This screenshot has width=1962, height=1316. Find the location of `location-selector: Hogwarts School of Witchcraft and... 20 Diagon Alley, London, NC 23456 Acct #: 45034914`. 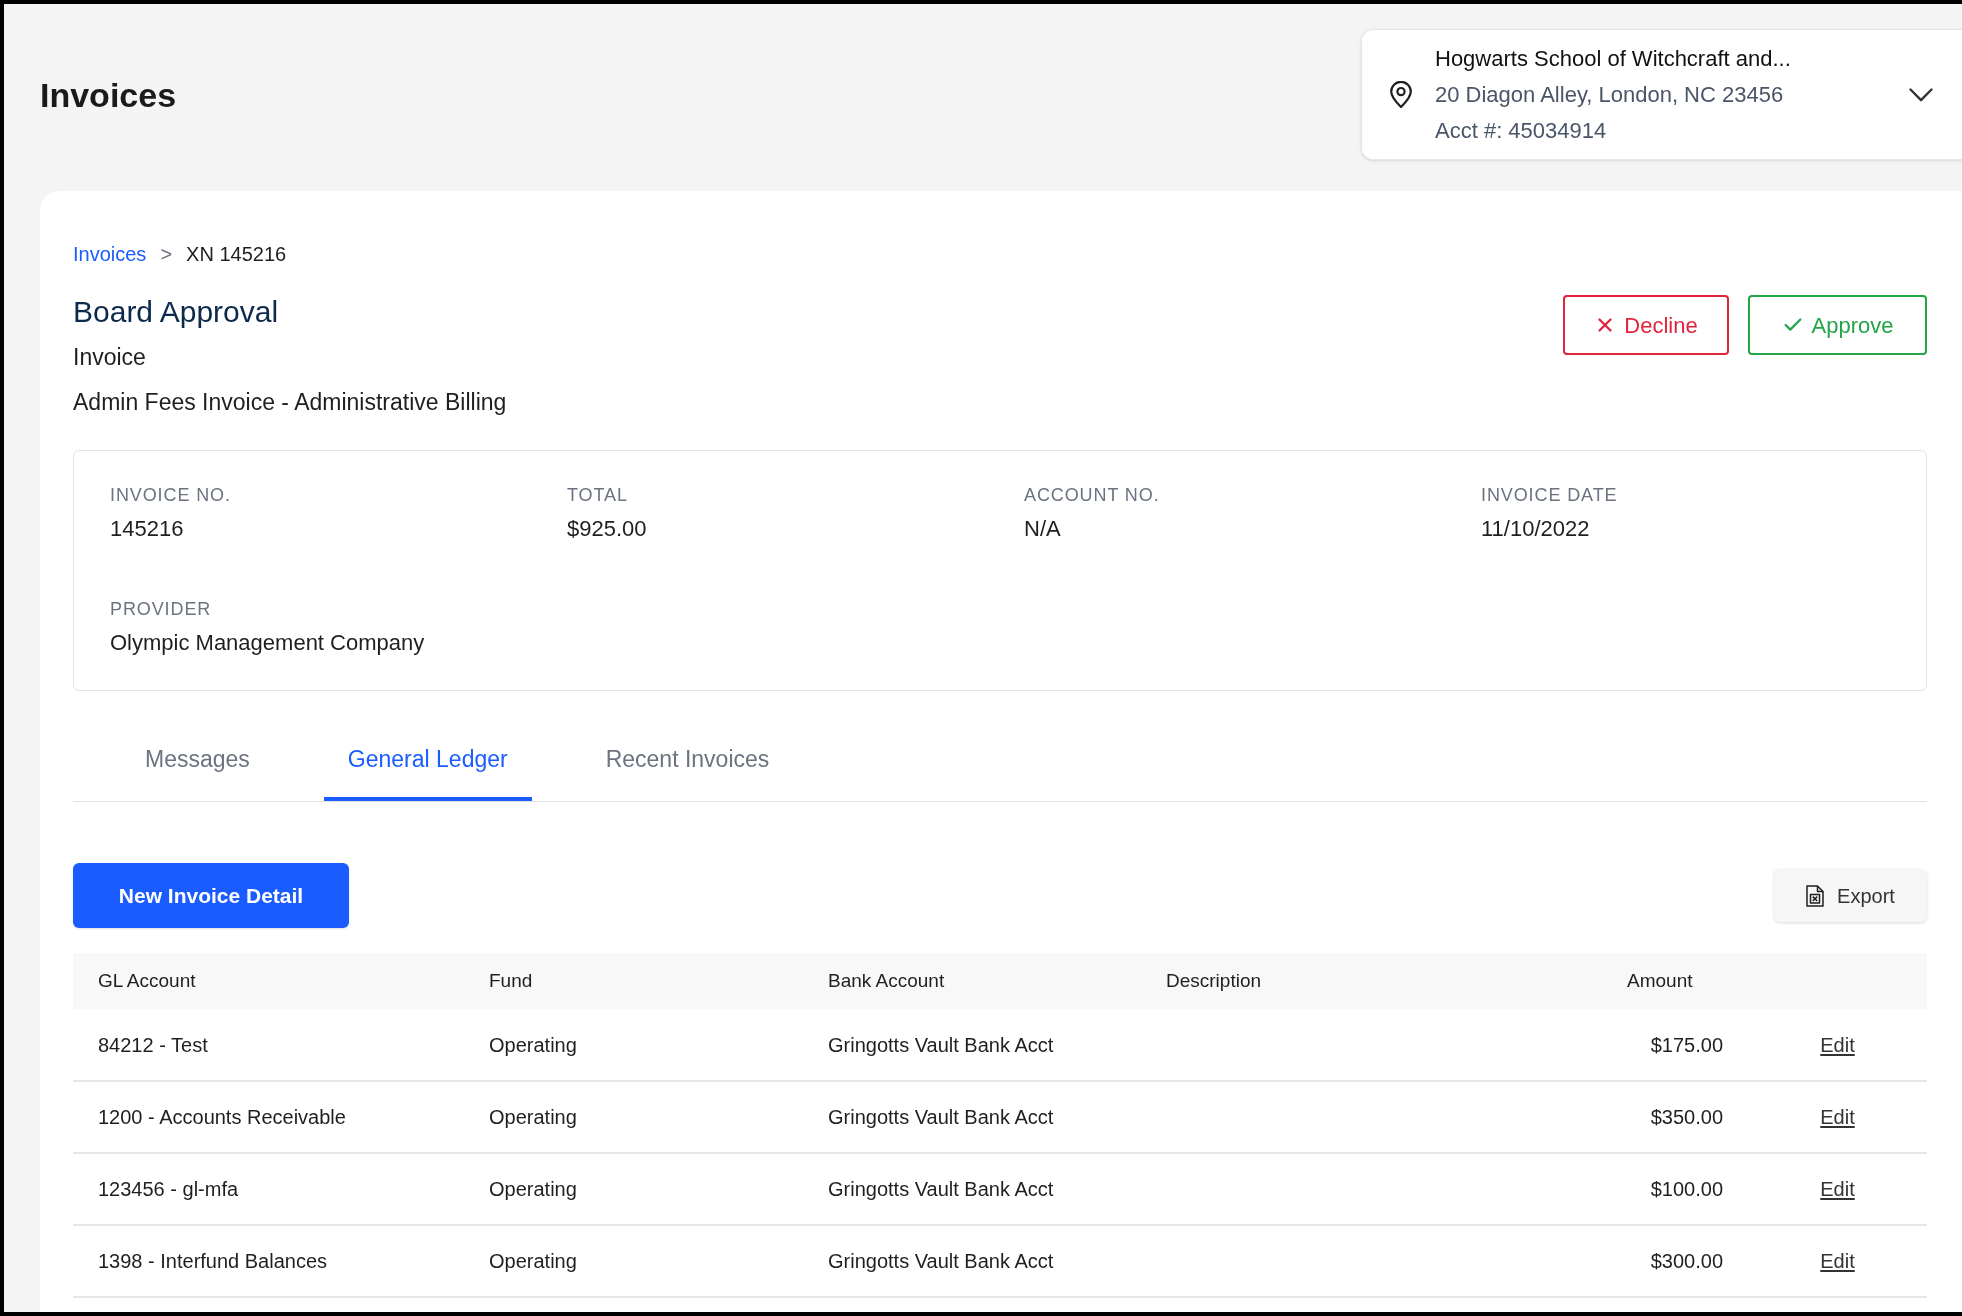

location-selector: Hogwarts School of Witchcraft and... 20 Diagon Alley, London, NC 23456 Acct #: 45034914 is located at coordinates (1661, 94).